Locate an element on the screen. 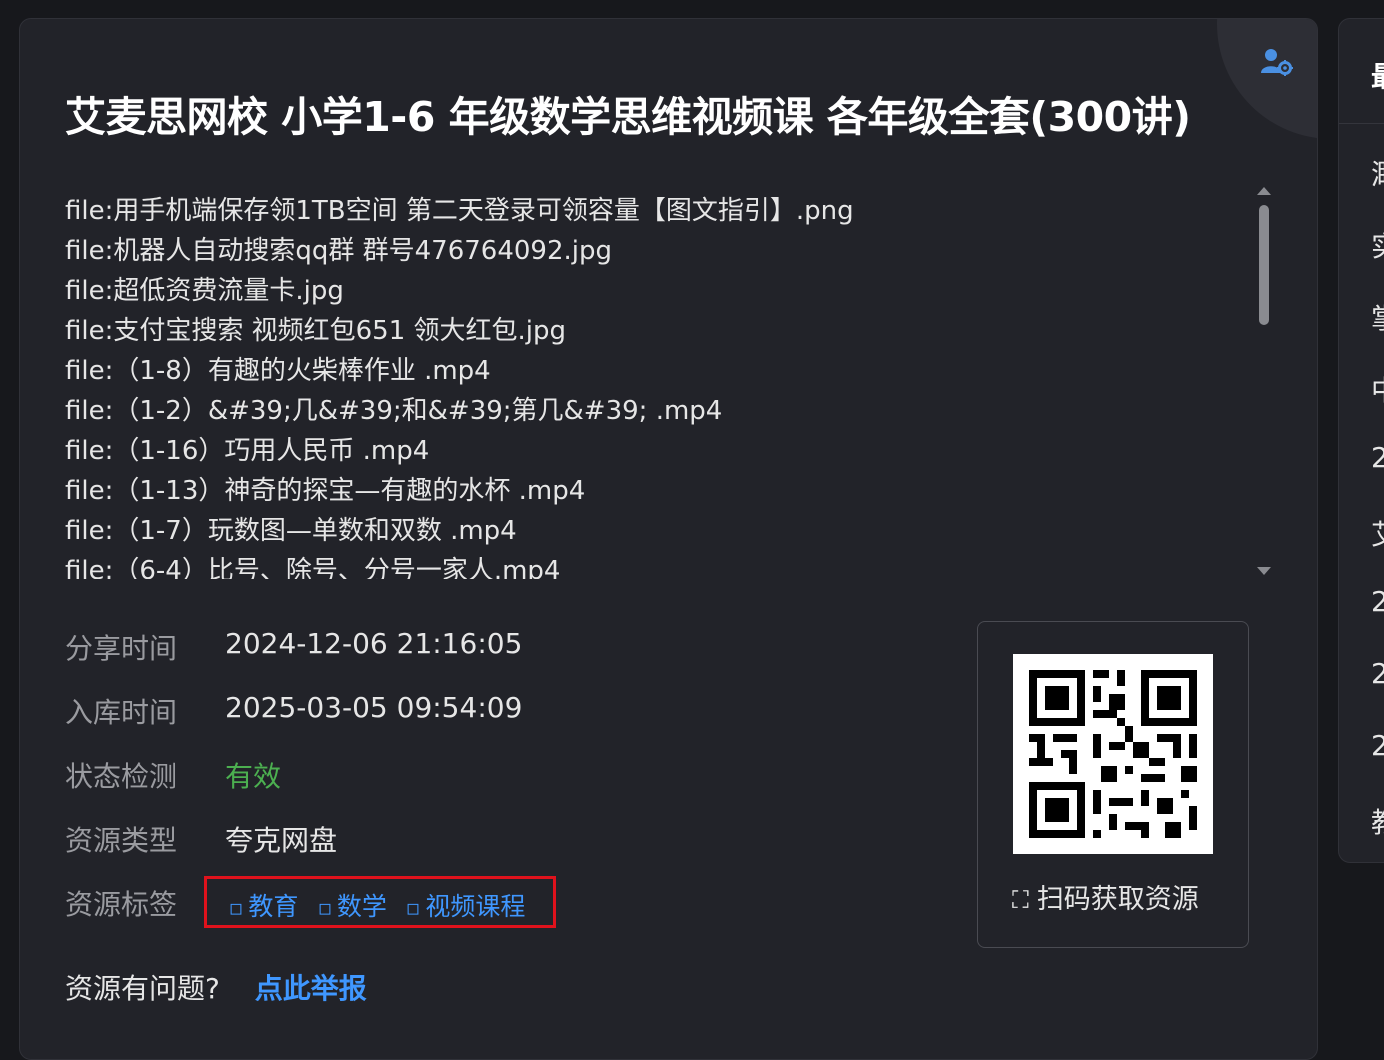  sidebar-divider is located at coordinates (1361, 123).